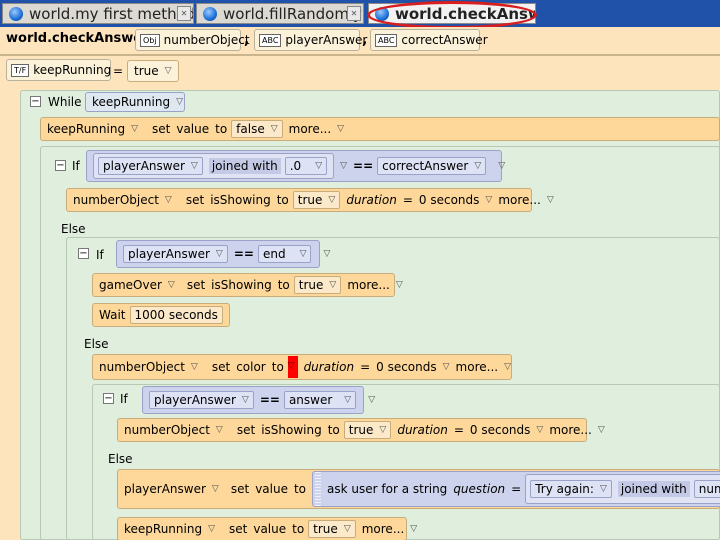 The image size is (720, 540). Describe the element at coordinates (709, 489) in the screenshot. I see `operand-text: numbe` at that location.